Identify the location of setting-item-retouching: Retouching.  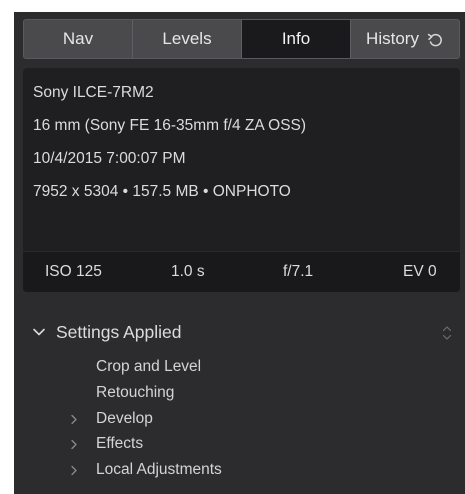
(135, 393).